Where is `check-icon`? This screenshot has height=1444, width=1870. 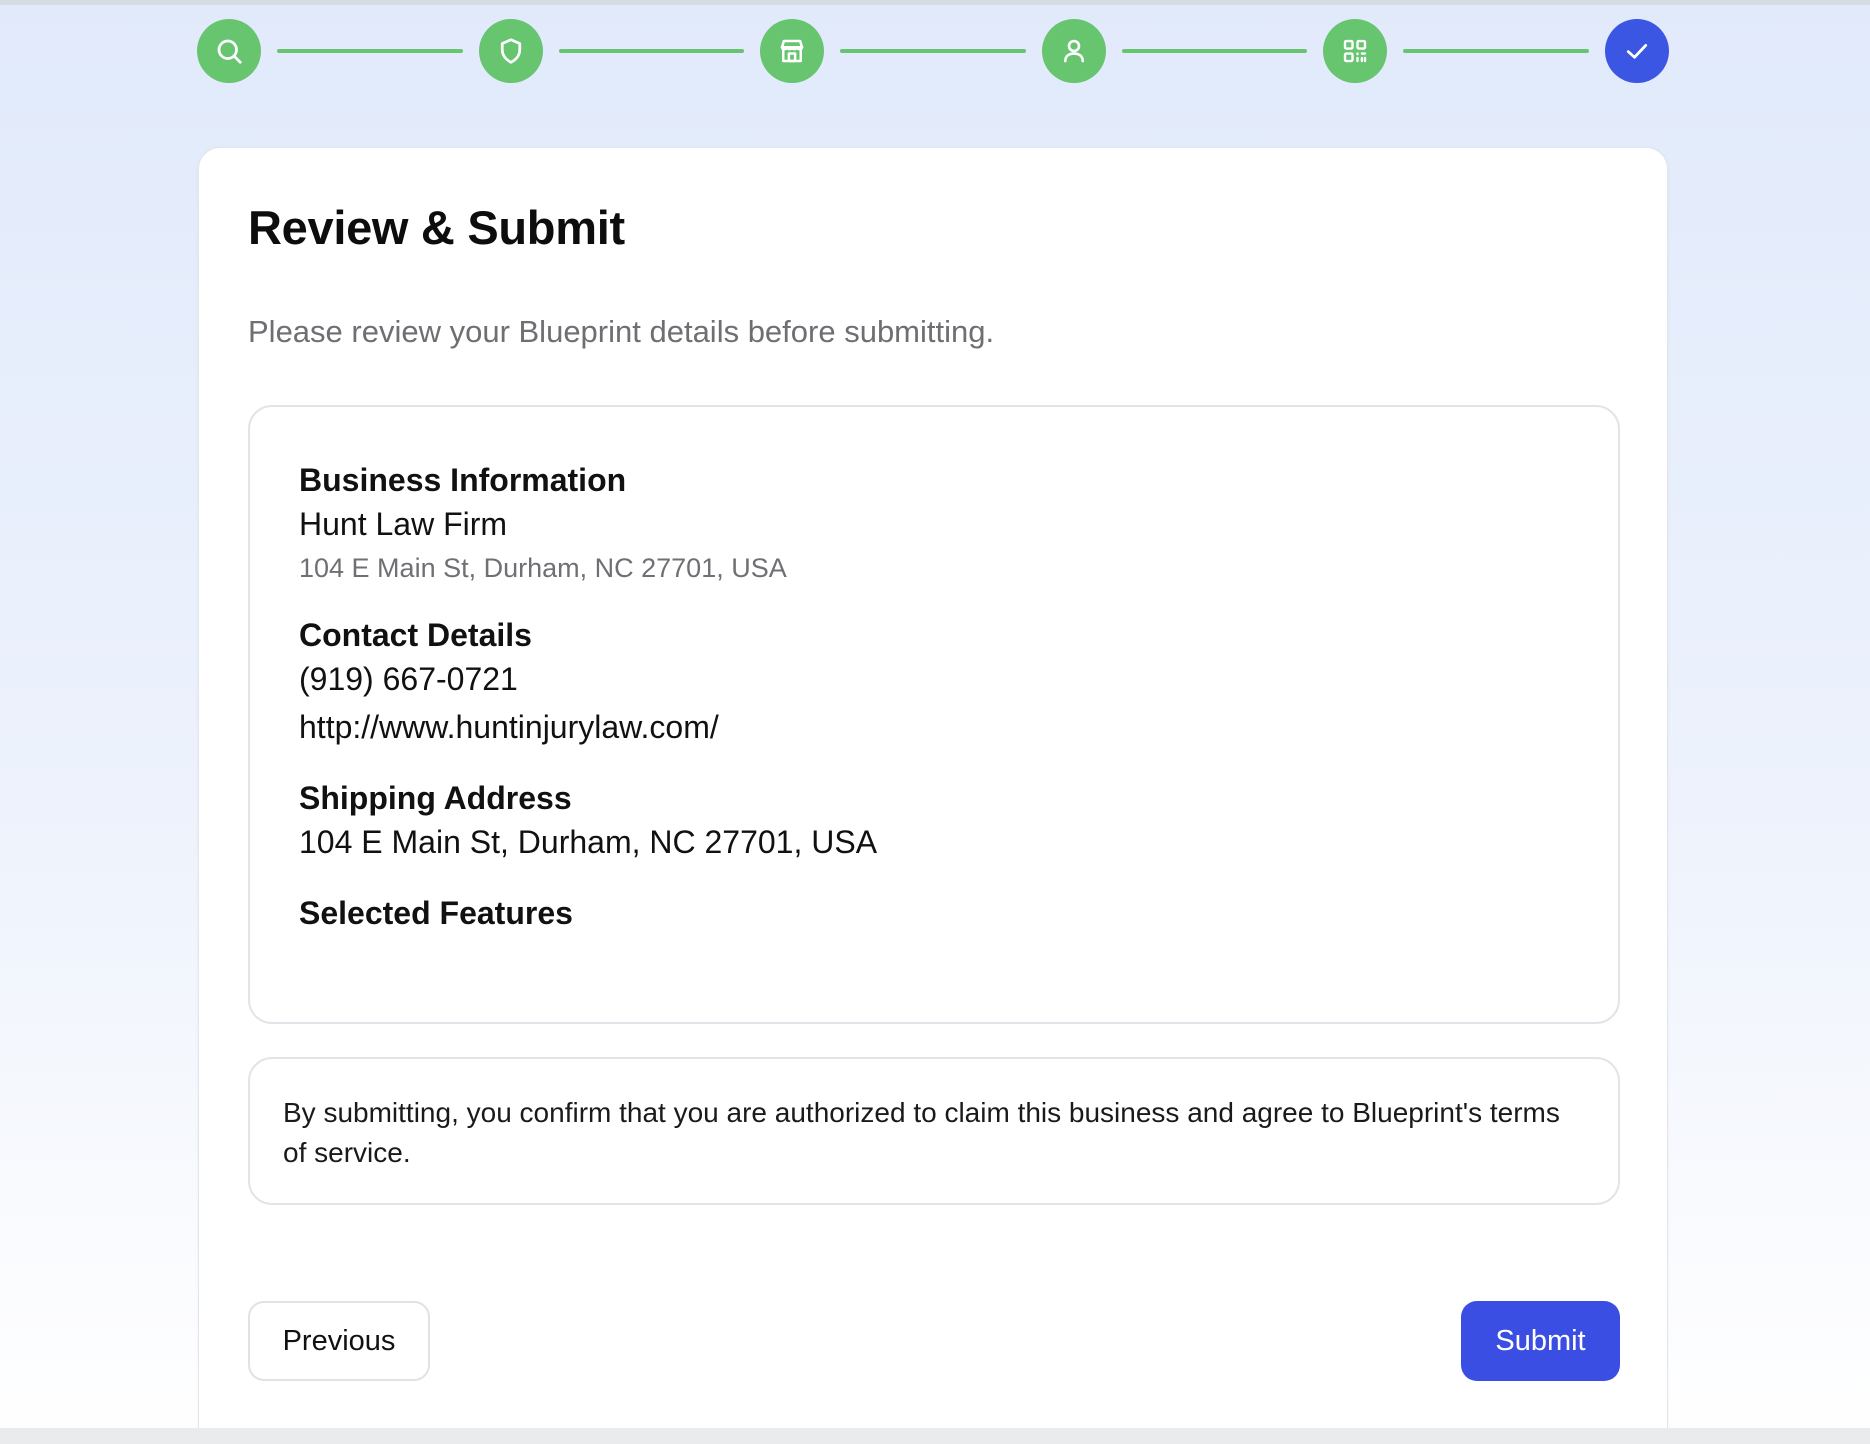 check-icon is located at coordinates (1637, 51).